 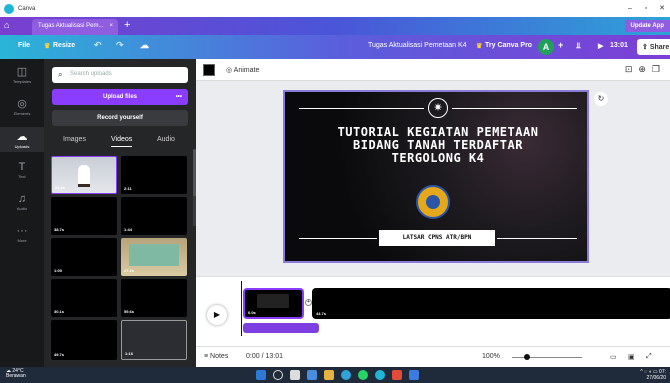 I want to click on avatar: A, so click(x=546, y=47).